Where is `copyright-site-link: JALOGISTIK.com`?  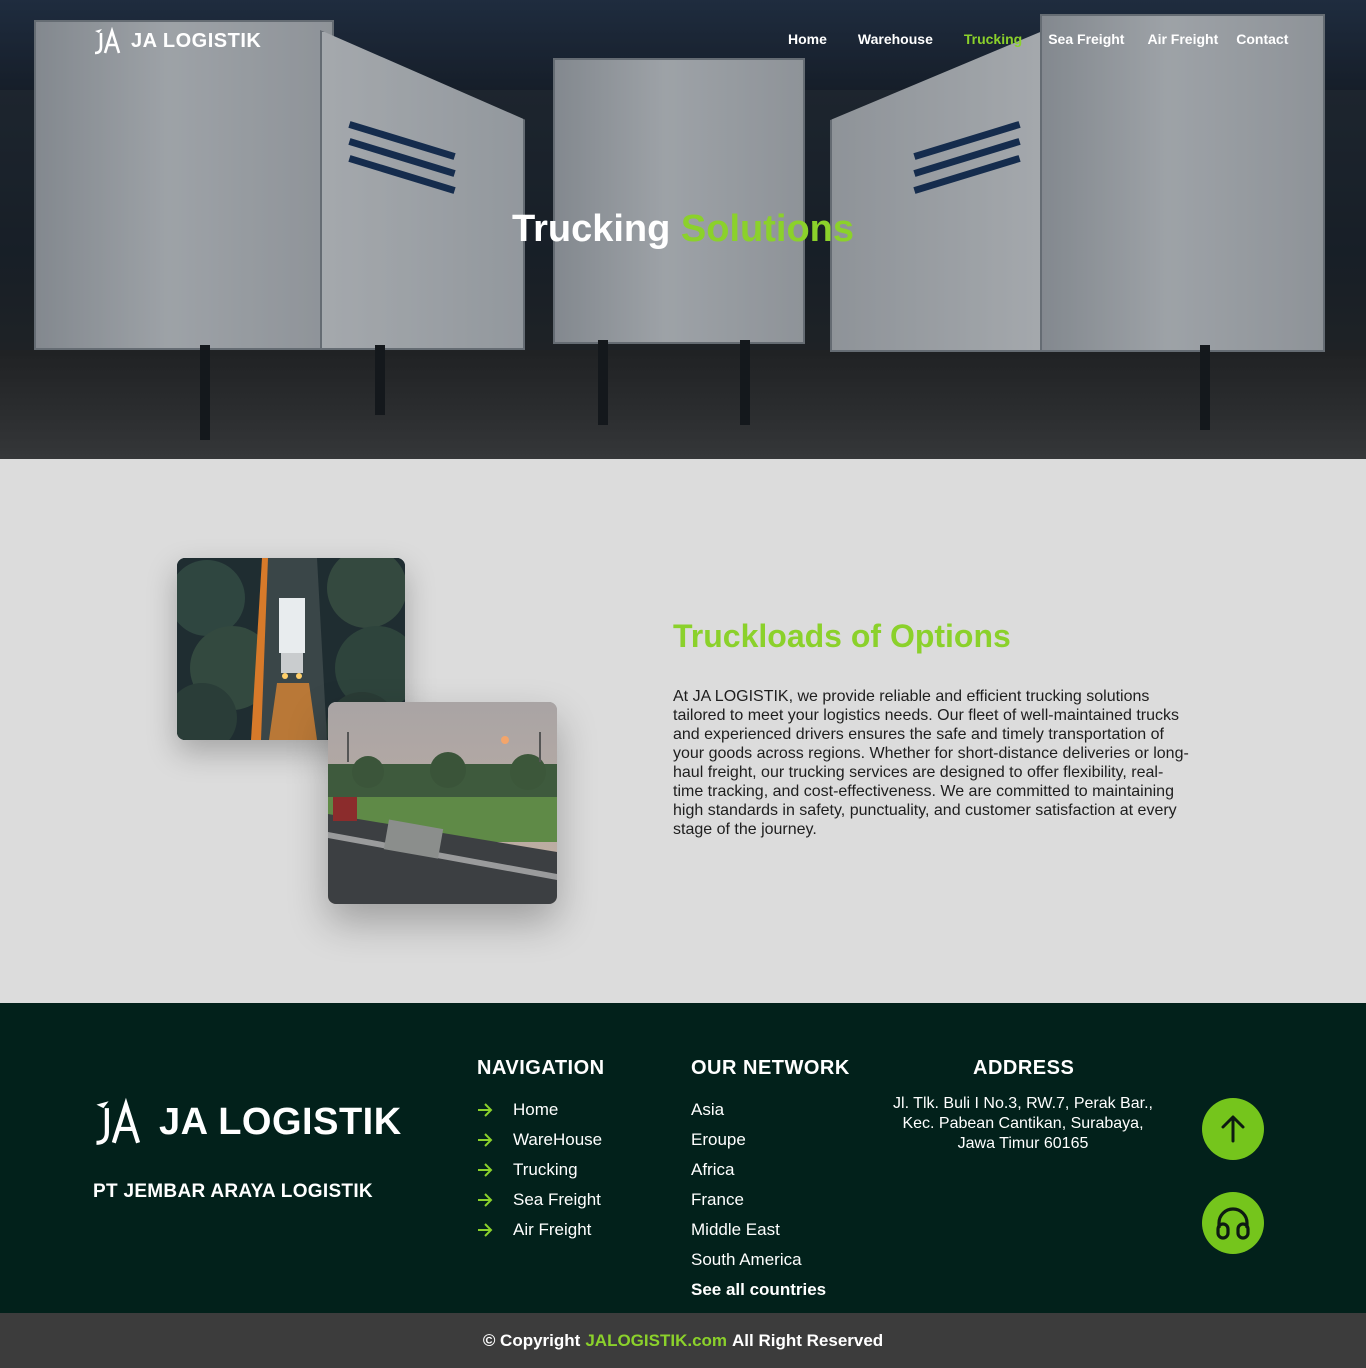 copyright-site-link: JALOGISTIK.com is located at coordinates (656, 1341).